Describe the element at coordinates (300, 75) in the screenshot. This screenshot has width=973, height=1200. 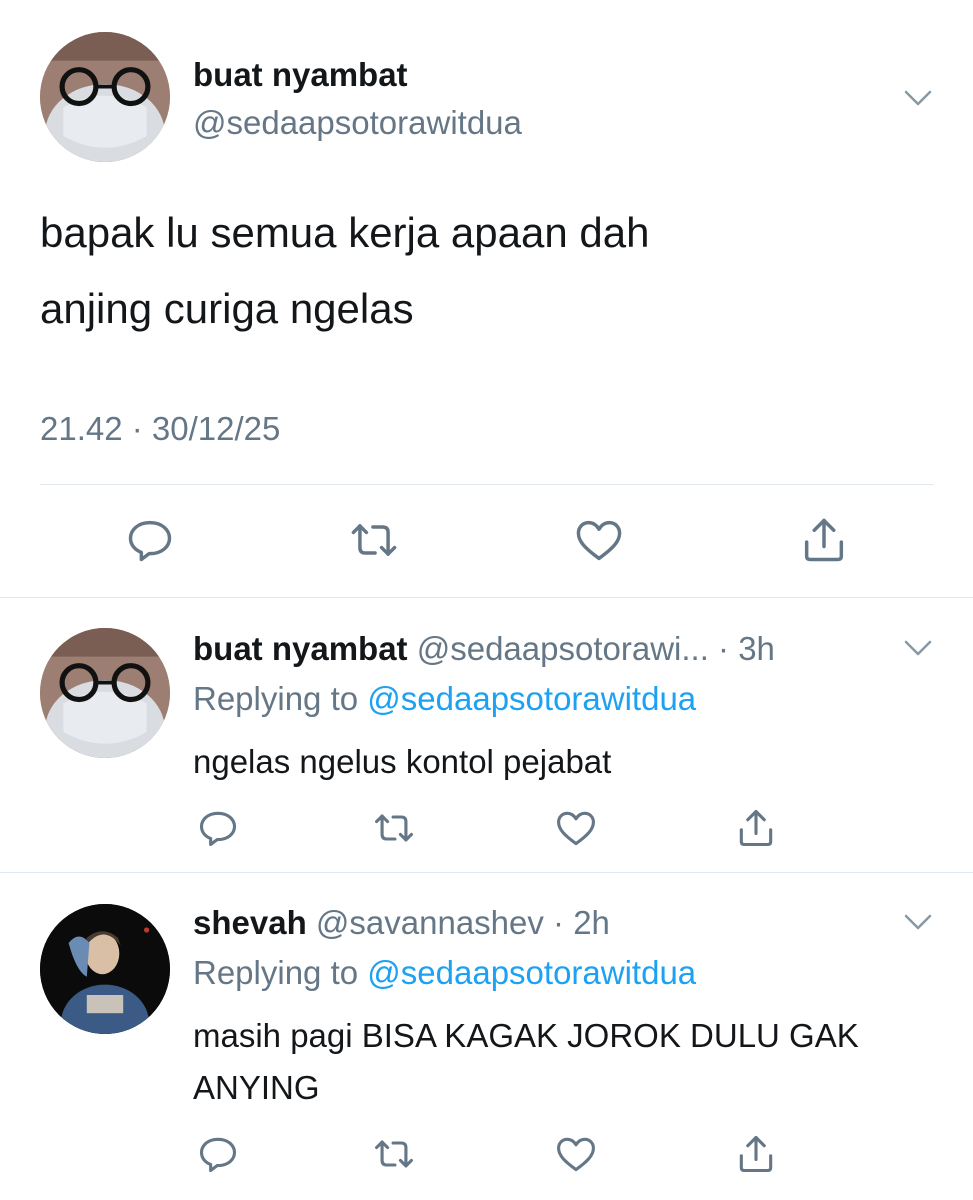
I see `author-name: buat nyambat` at that location.